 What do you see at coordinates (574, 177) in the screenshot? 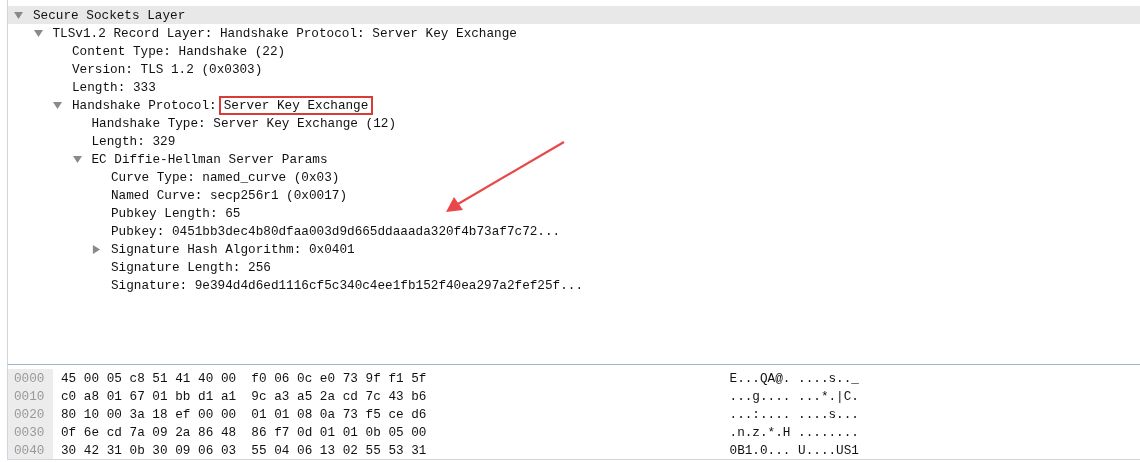
I see `tree-row: Curve Type: named_curve (0x03)` at bounding box center [574, 177].